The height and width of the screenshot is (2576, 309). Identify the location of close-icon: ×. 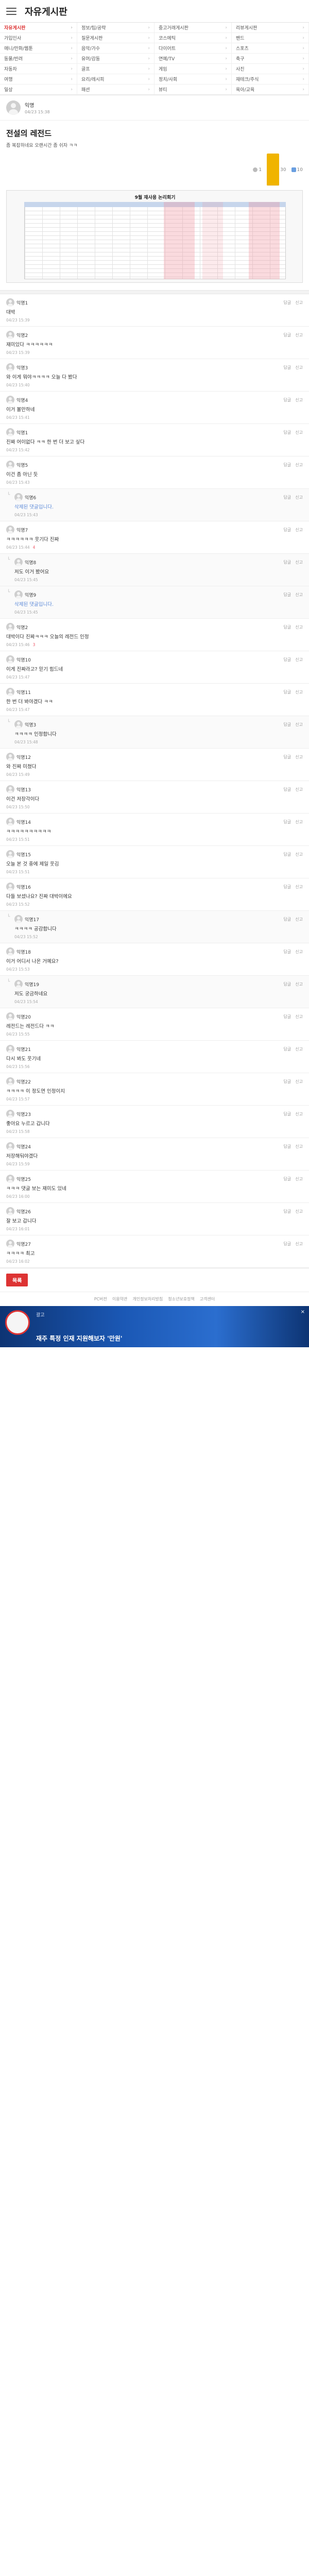
(303, 1312).